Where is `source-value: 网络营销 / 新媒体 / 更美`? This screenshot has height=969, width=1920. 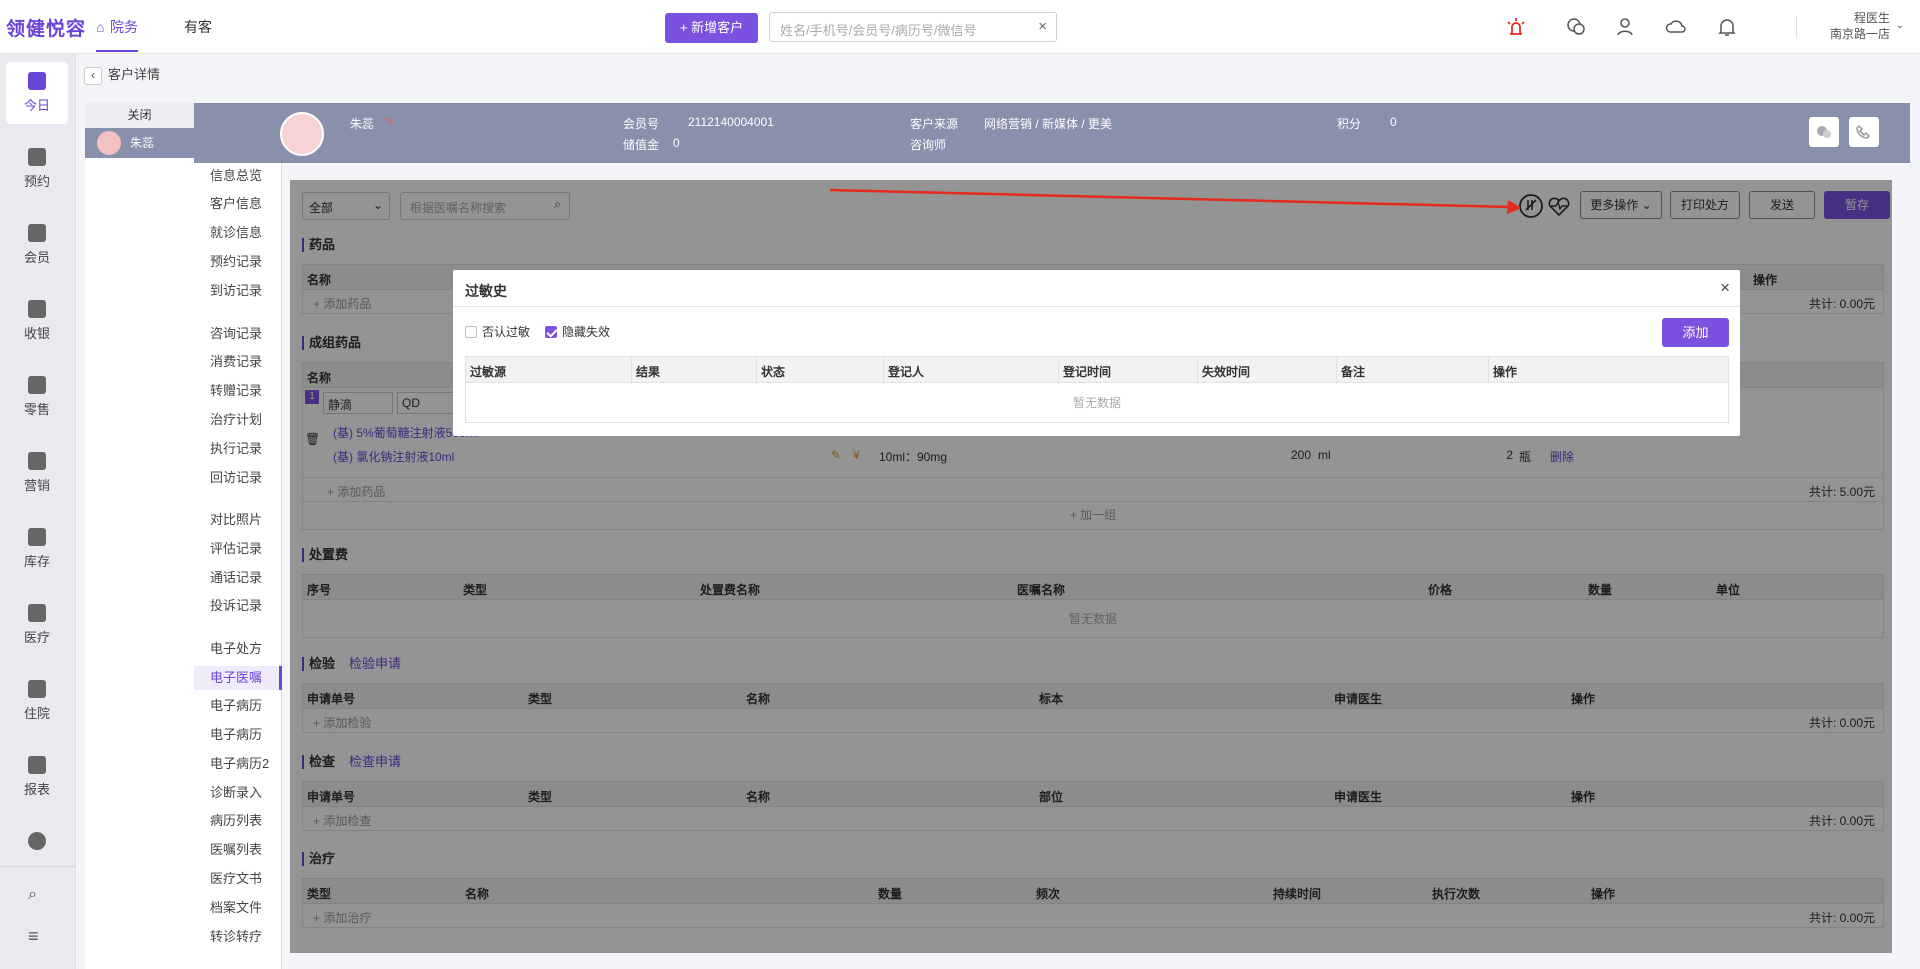
source-value: 网络营销 / 新媒体 / 更美 is located at coordinates (1048, 124).